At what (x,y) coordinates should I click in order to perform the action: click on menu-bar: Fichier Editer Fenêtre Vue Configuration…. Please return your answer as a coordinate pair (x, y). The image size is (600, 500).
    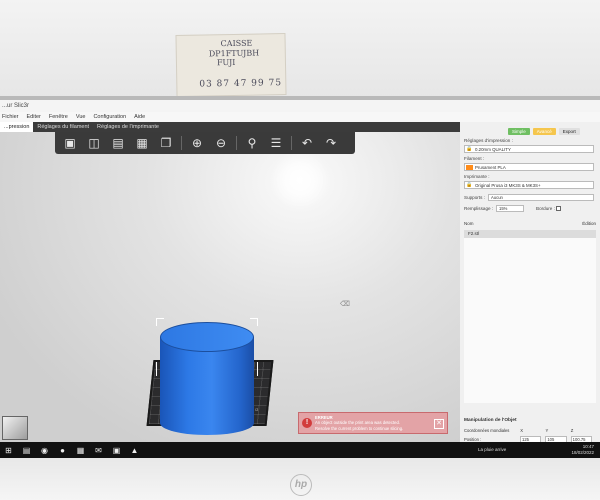
    Looking at the image, I should click on (300, 117).